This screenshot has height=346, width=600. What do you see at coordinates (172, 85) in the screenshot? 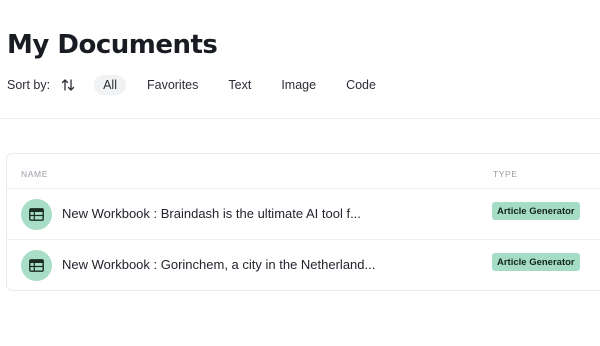
I see `filter-chip-favorites: Favorites` at bounding box center [172, 85].